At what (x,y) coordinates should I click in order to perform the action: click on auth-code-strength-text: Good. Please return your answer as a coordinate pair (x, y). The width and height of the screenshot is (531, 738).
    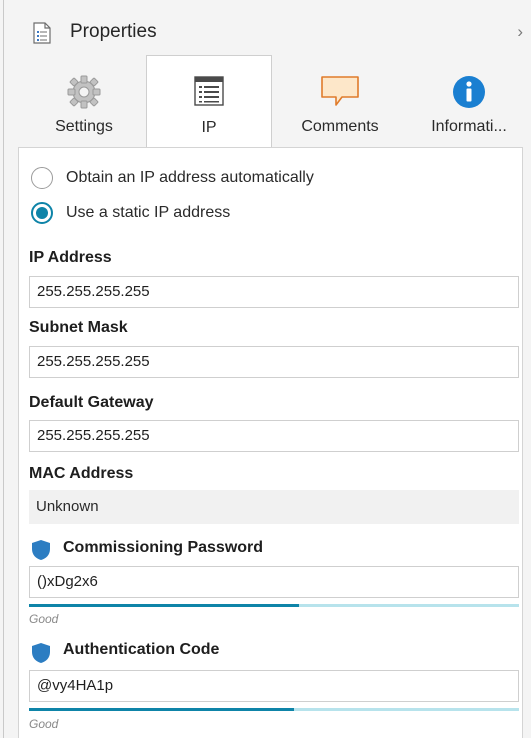
    Looking at the image, I should click on (44, 724).